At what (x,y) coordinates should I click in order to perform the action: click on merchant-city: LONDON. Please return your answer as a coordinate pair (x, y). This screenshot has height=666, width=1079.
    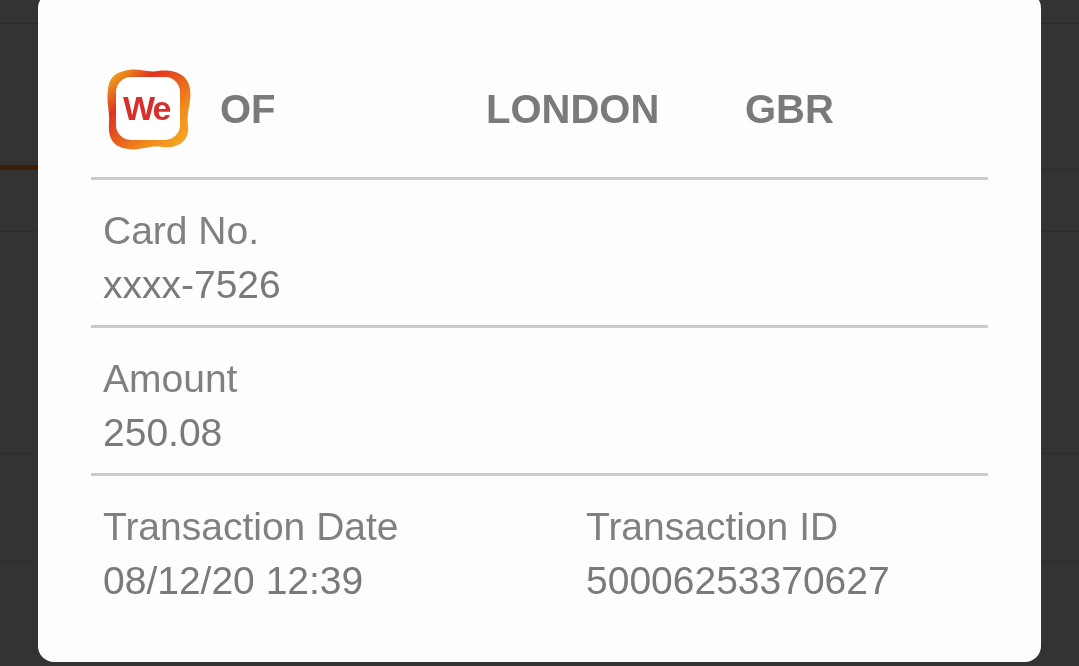
    Looking at the image, I should click on (573, 108).